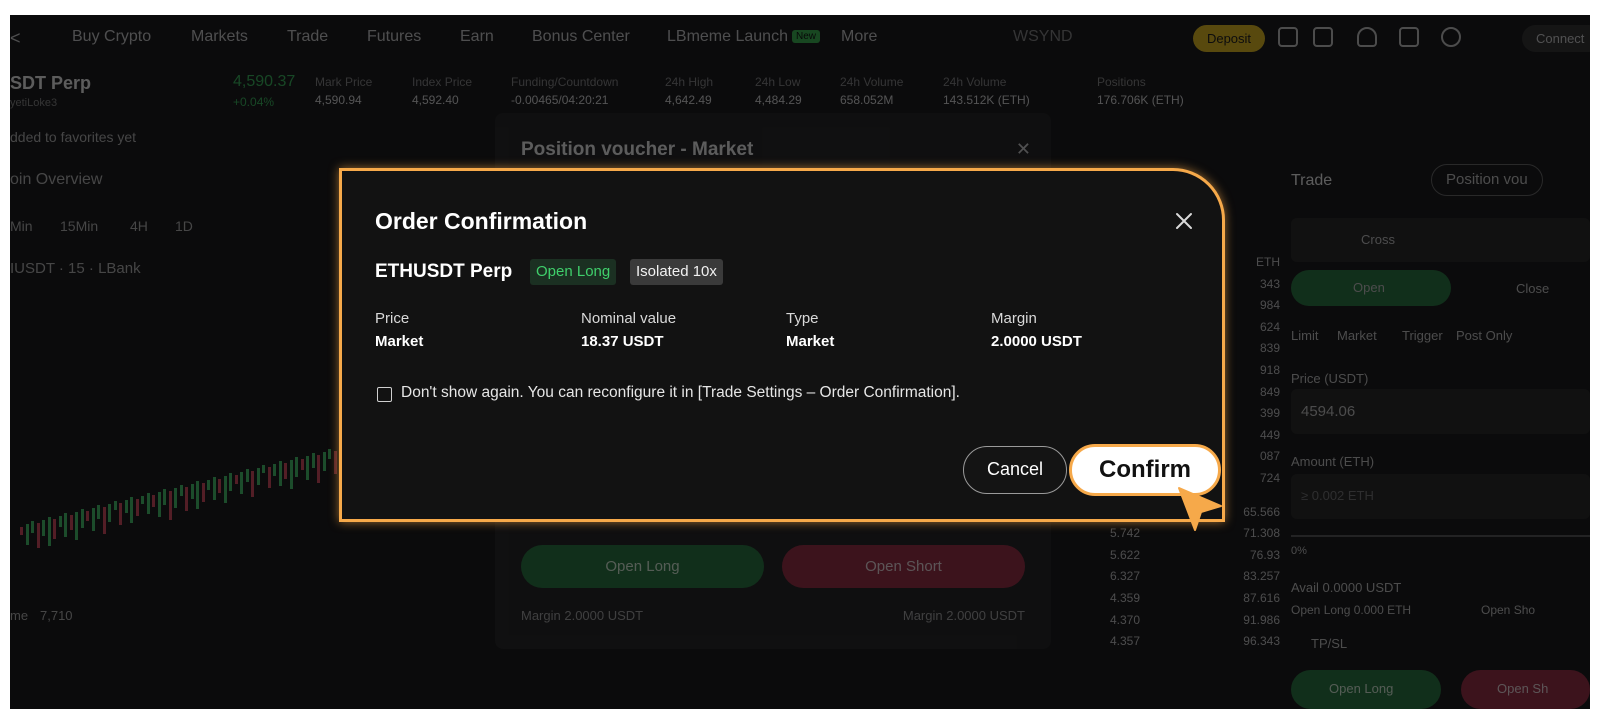 The width and height of the screenshot is (1600, 717). Describe the element at coordinates (1487, 180) in the screenshot. I see `position-voucher-button: Position vou` at that location.